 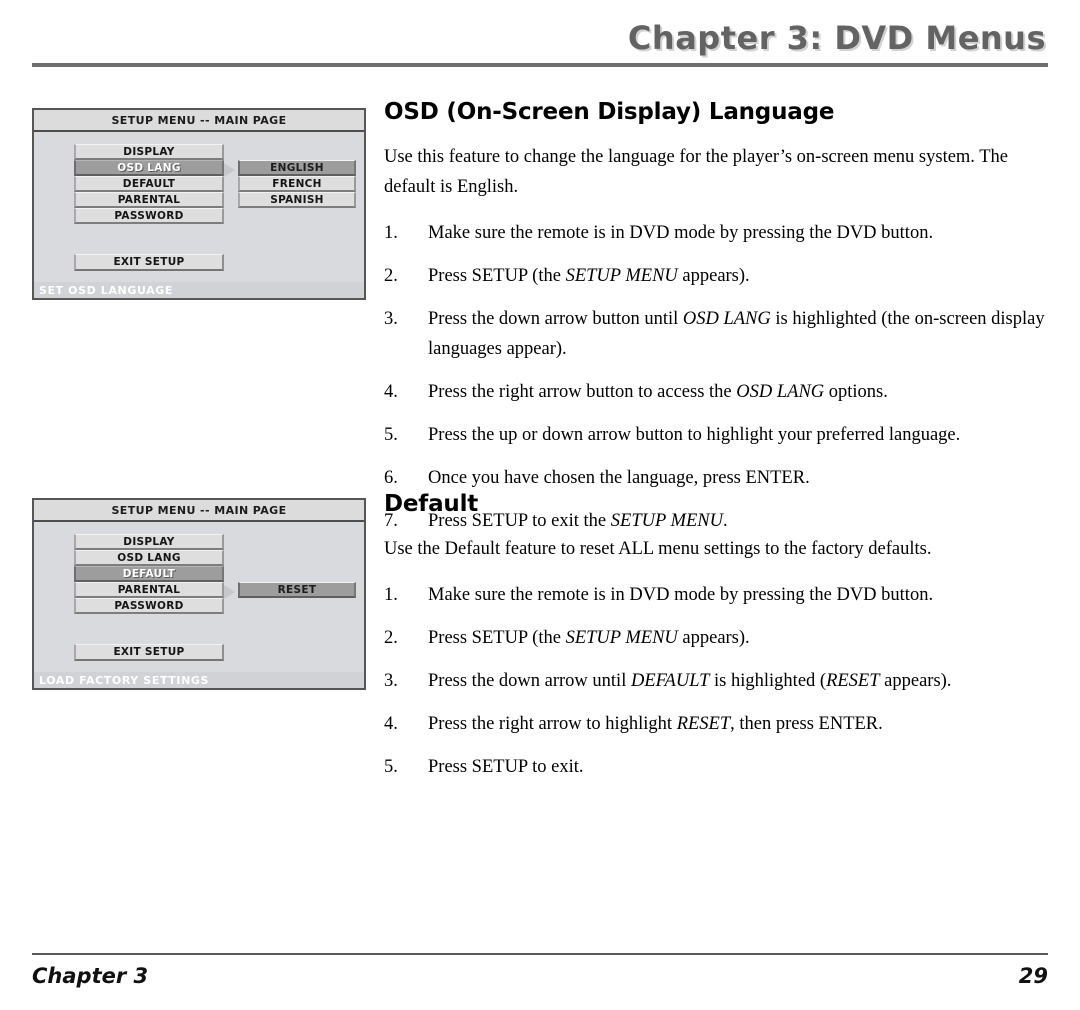 What do you see at coordinates (124, 680) in the screenshot?
I see `osd-status-label: LOAD FACTORY SETTINGS` at bounding box center [124, 680].